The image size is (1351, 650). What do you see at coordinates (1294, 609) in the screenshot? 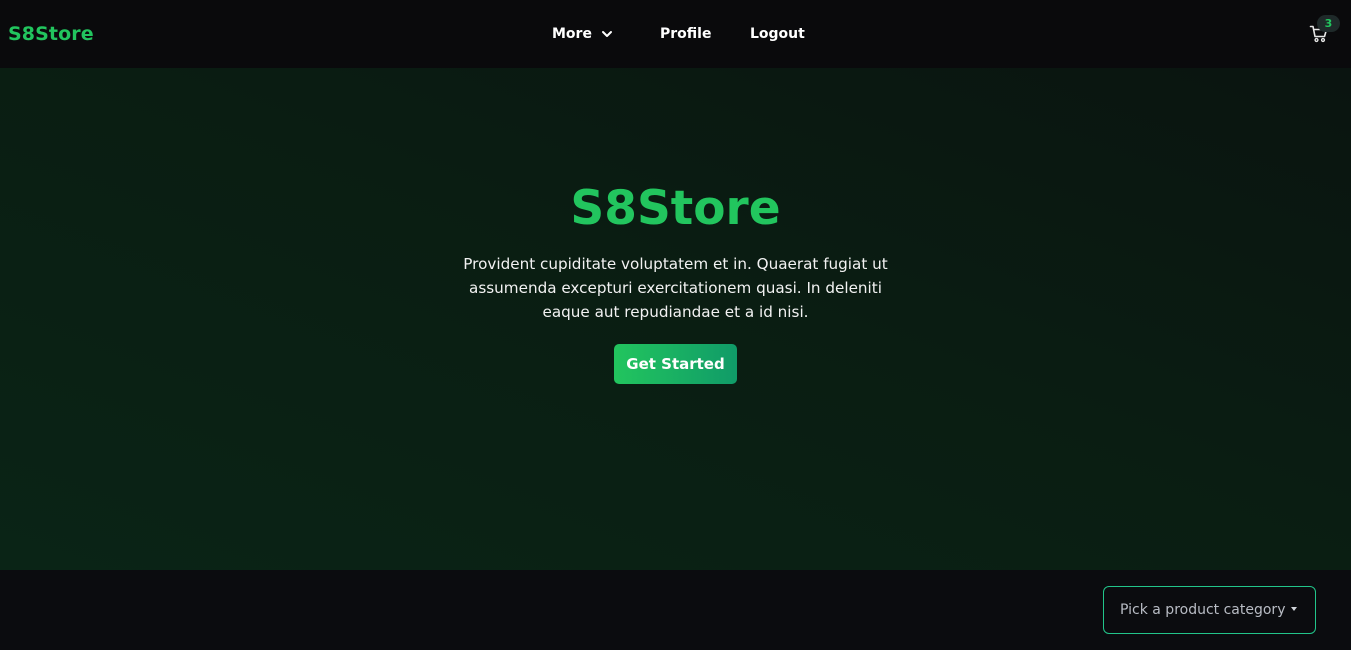
I see `caret-down-icon` at bounding box center [1294, 609].